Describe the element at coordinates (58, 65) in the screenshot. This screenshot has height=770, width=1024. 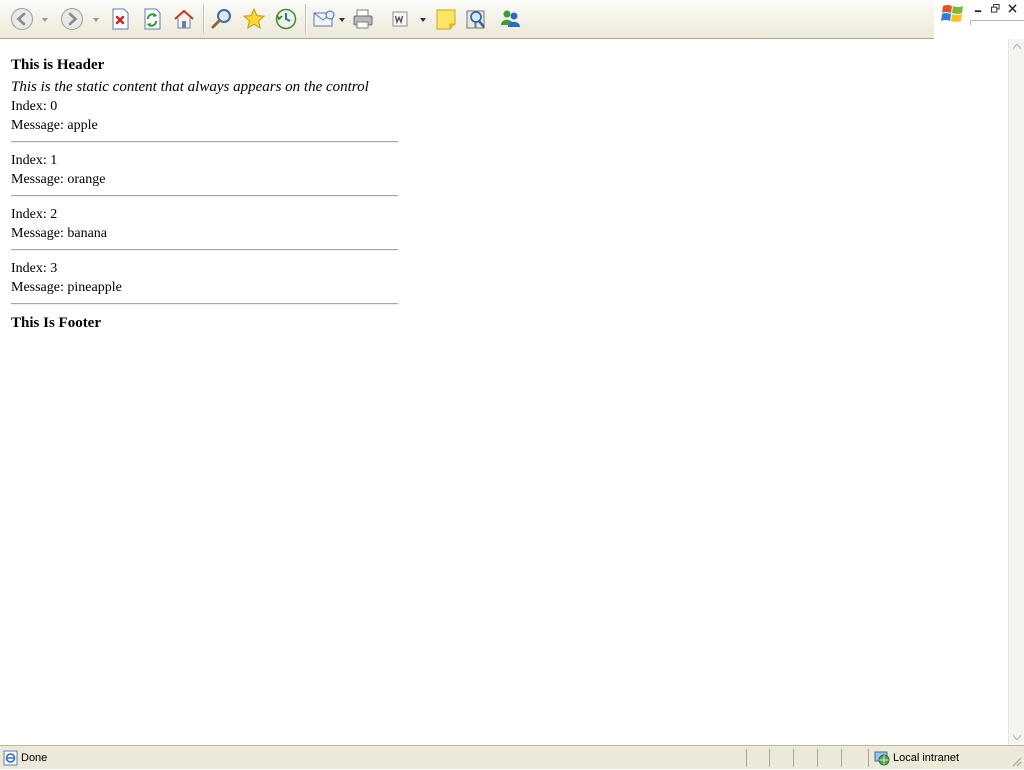
I see `header-text: This is Header` at that location.